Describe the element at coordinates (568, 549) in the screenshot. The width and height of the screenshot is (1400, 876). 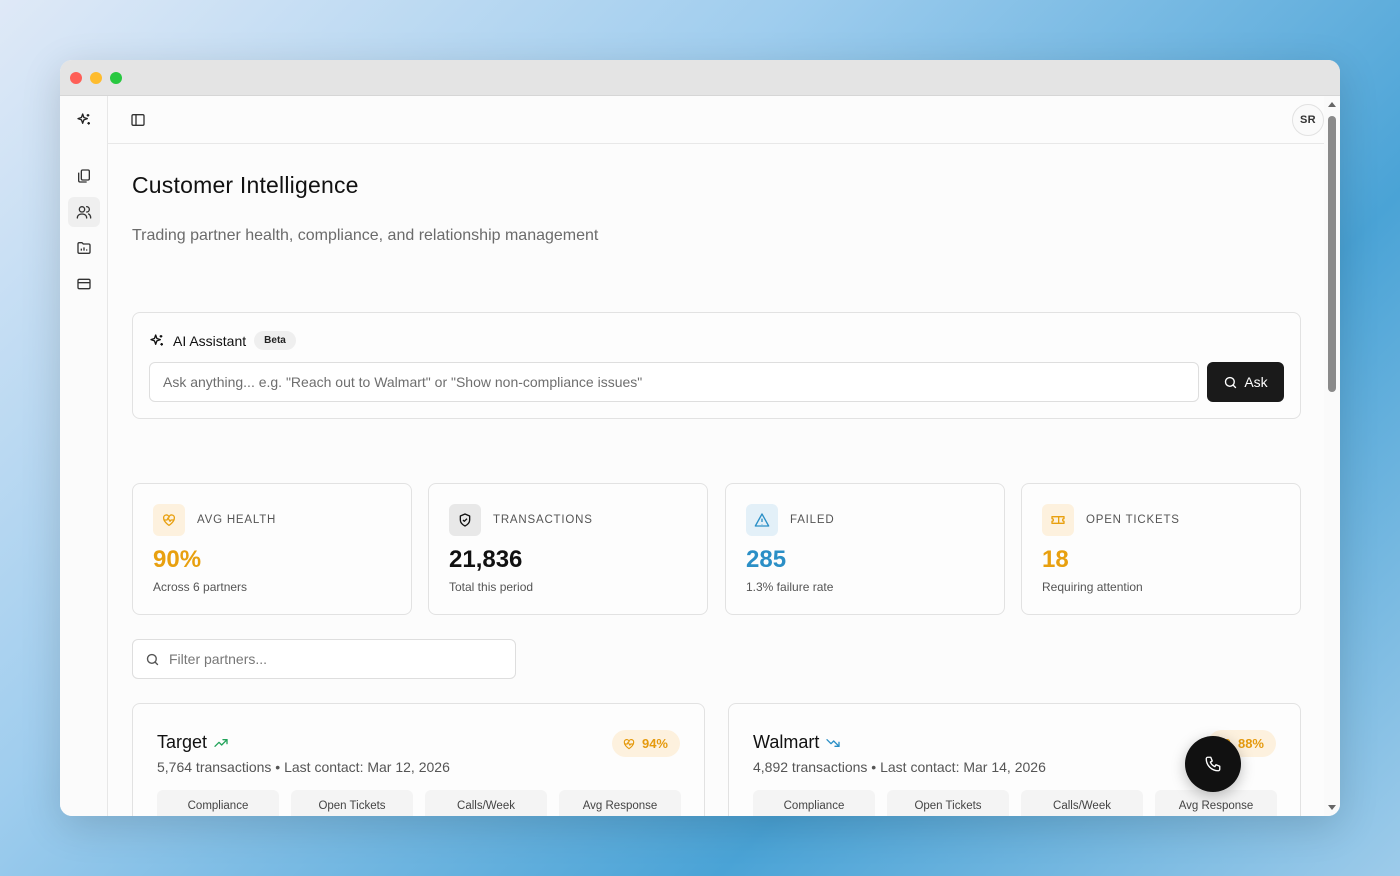
I see `stat-card-transactions: TRANSACTIONS 21,836 Total this period` at that location.